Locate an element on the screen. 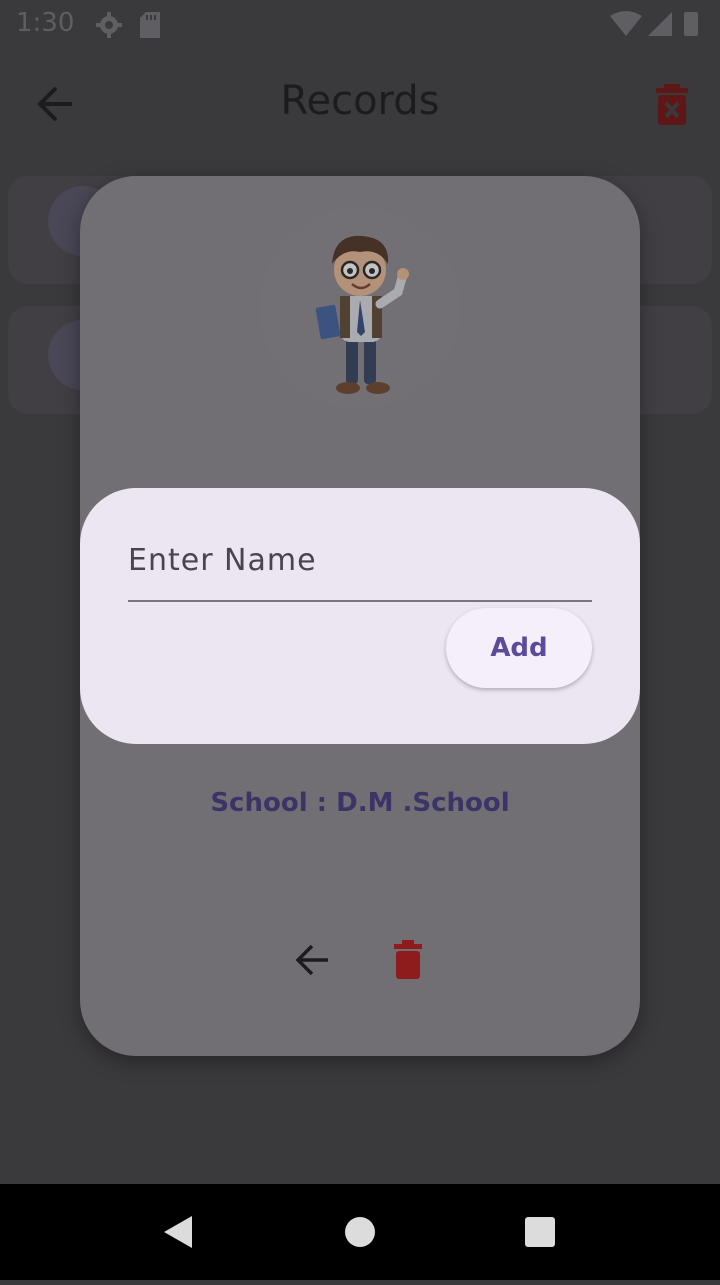 The image size is (720, 1285). status-icons-right is located at coordinates (658, 27).